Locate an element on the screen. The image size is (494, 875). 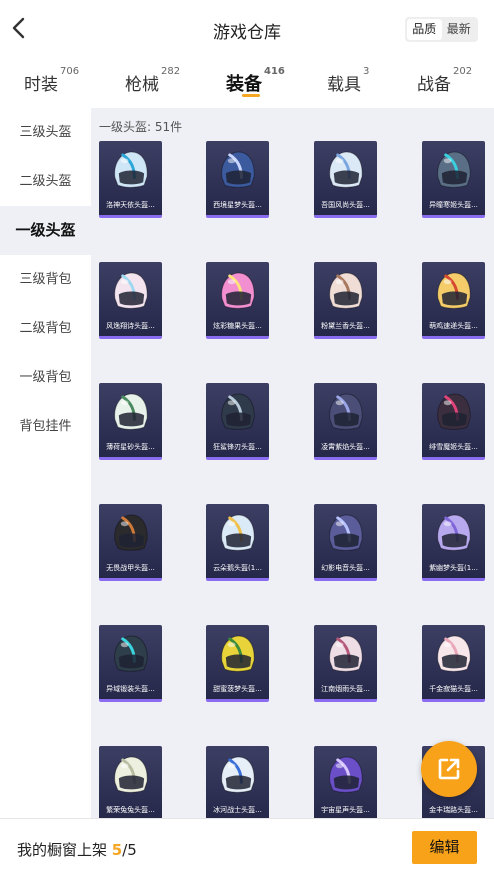
tab-guns: 枪械282 is located at coordinates (152, 80).